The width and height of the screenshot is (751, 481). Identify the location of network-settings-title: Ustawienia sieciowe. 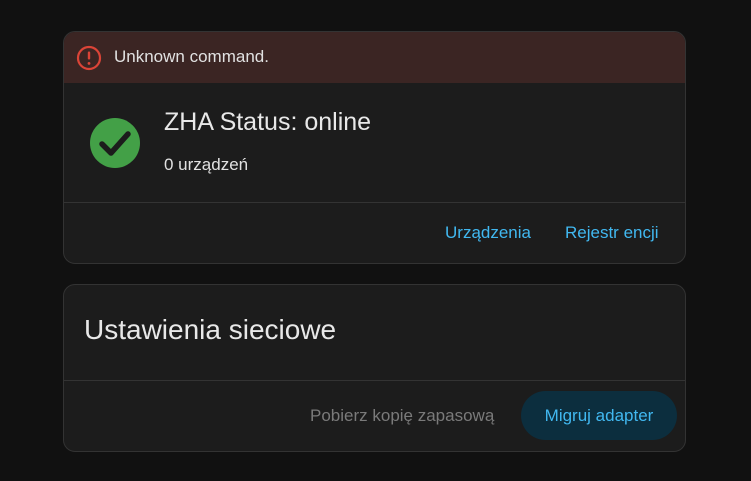
(210, 329).